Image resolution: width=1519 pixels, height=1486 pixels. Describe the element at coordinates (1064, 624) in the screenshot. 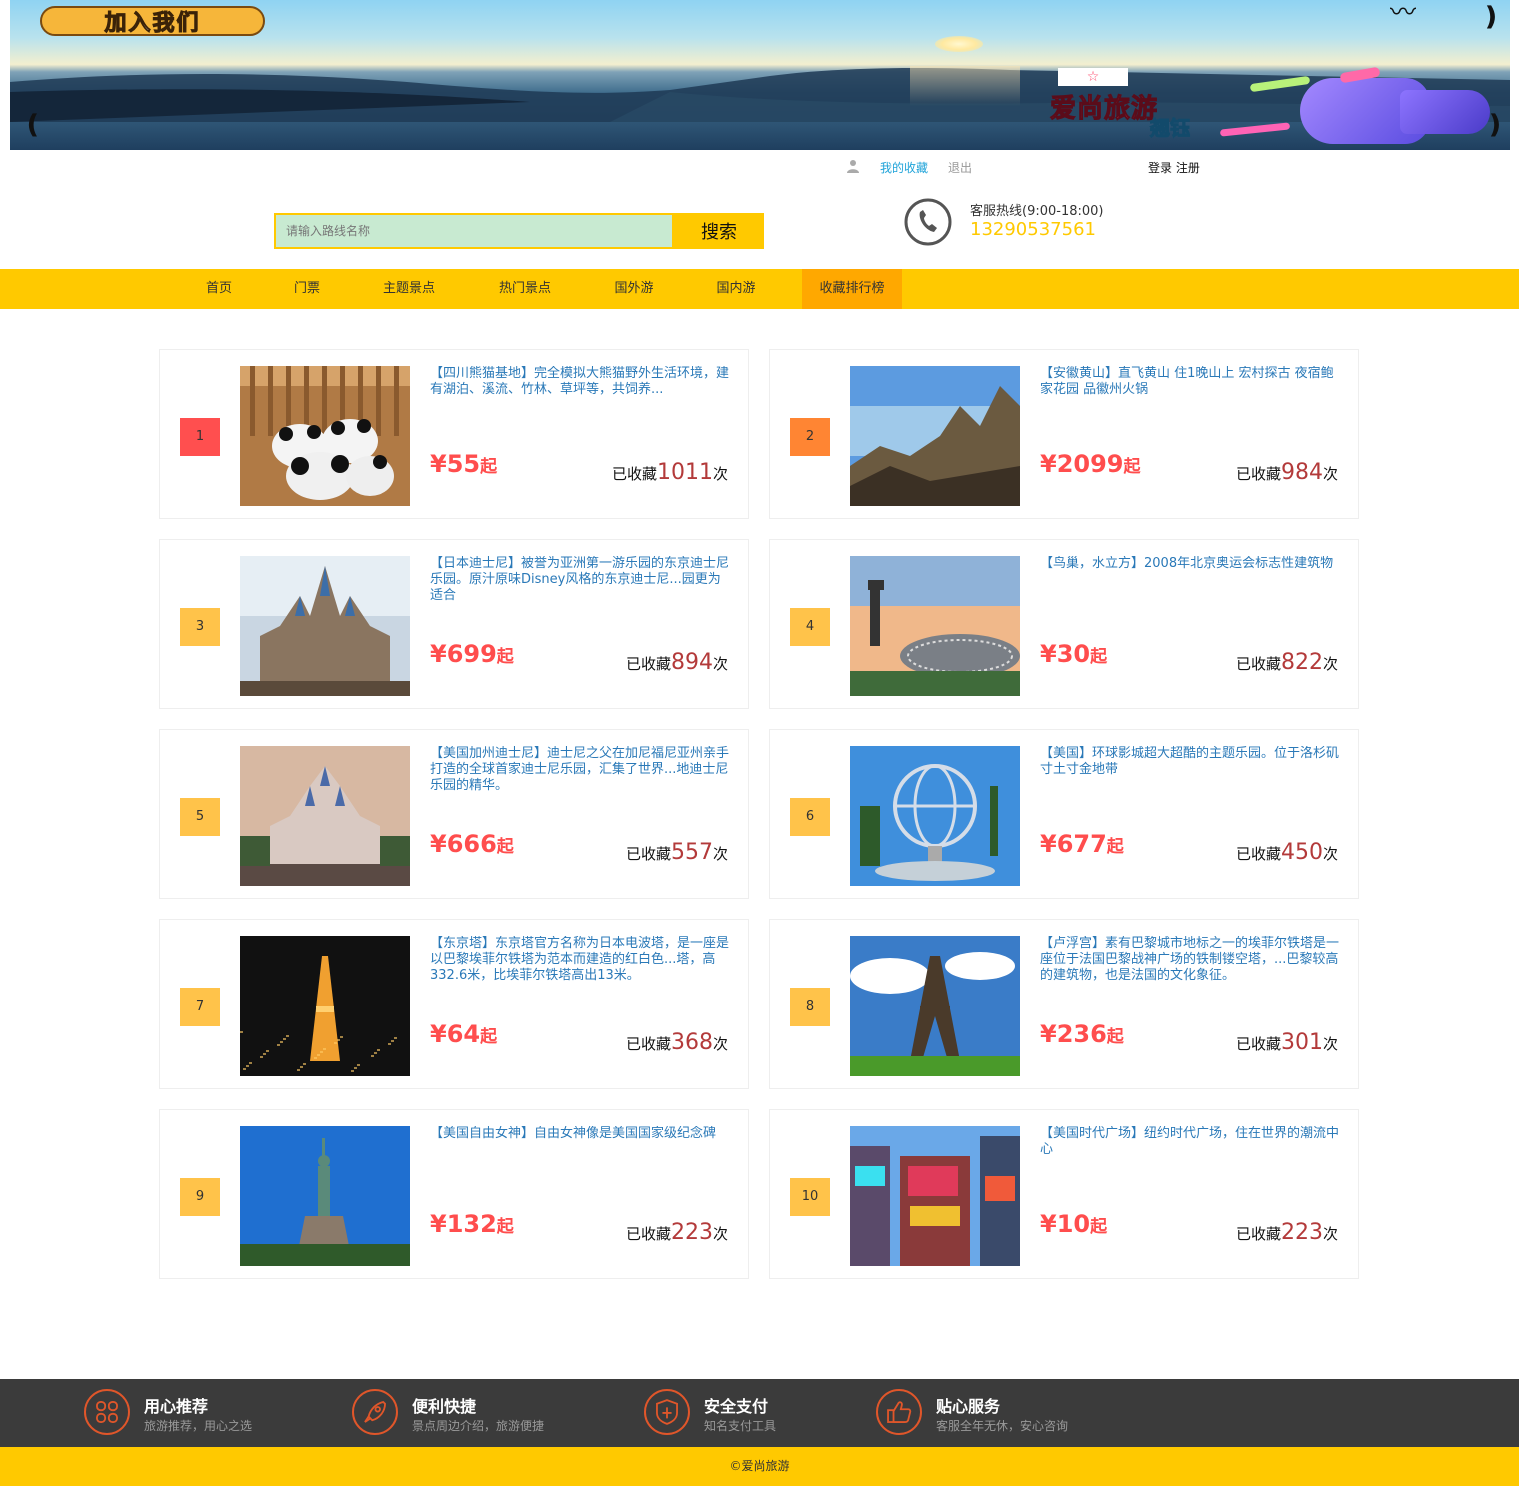

I see `ranking-card: 4 【鸟巢，水立方】2008年北京奥运会标志性建筑物 ¥30起 已收藏822次` at that location.